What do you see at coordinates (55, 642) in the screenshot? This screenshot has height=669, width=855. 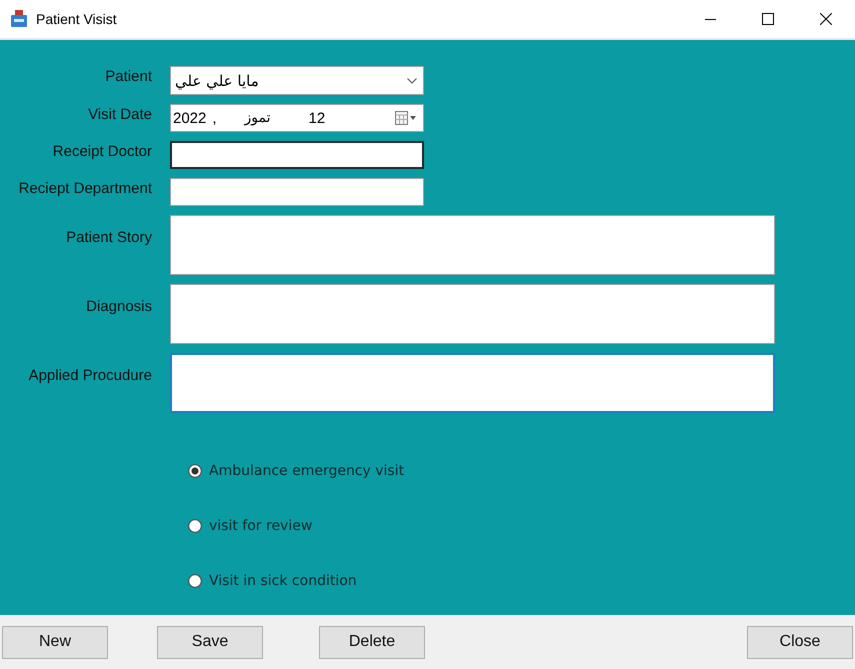 I see `action-button: New` at bounding box center [55, 642].